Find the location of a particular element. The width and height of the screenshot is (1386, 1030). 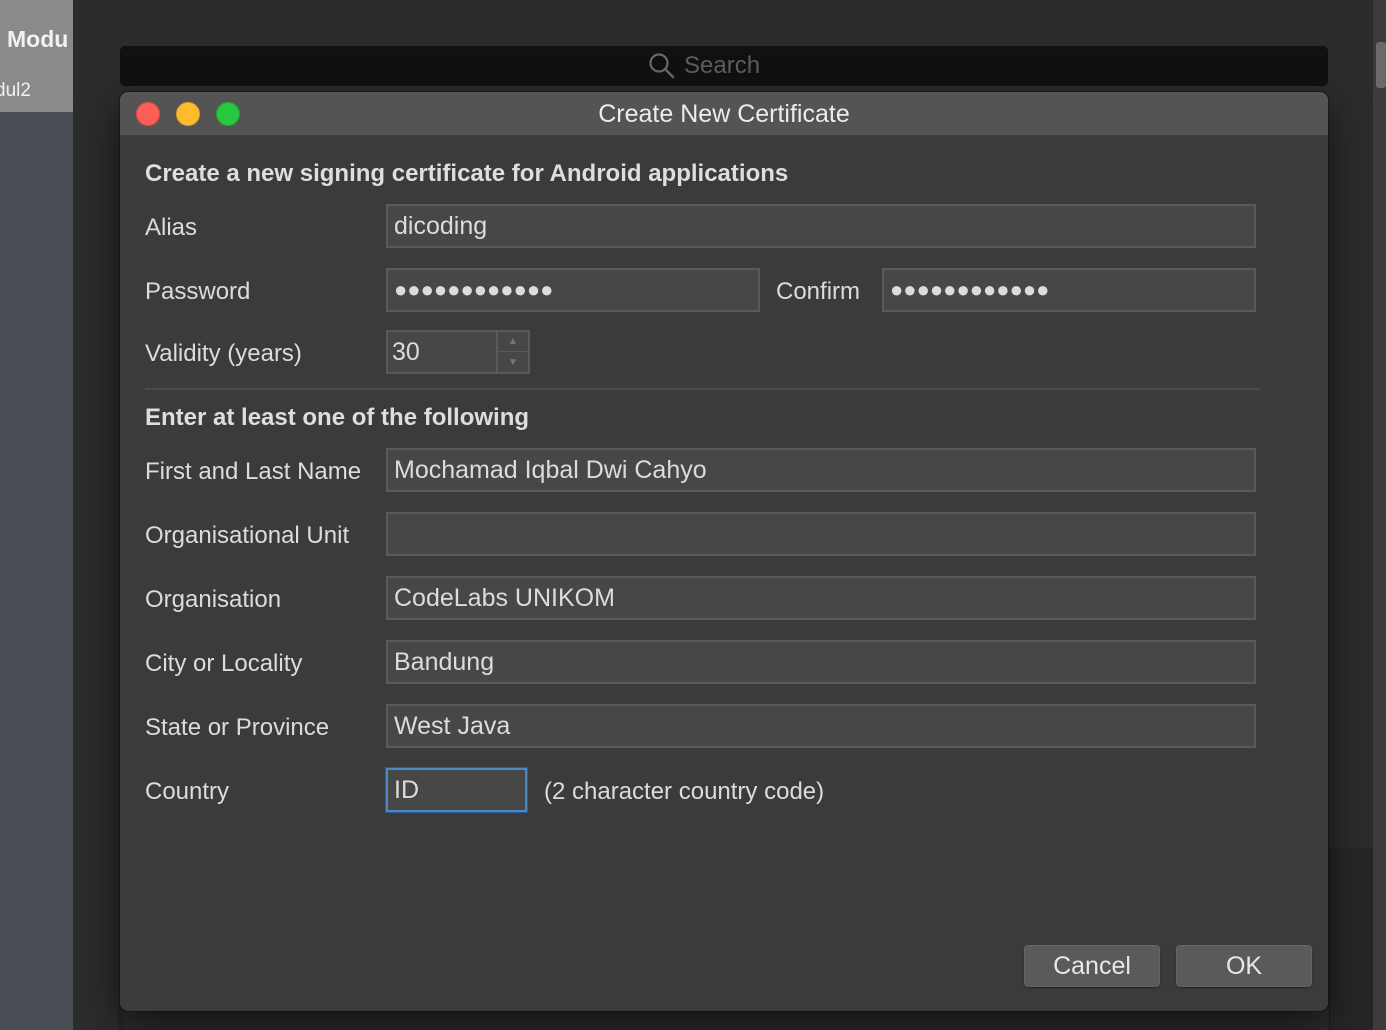

section-divider is located at coordinates (702, 389).